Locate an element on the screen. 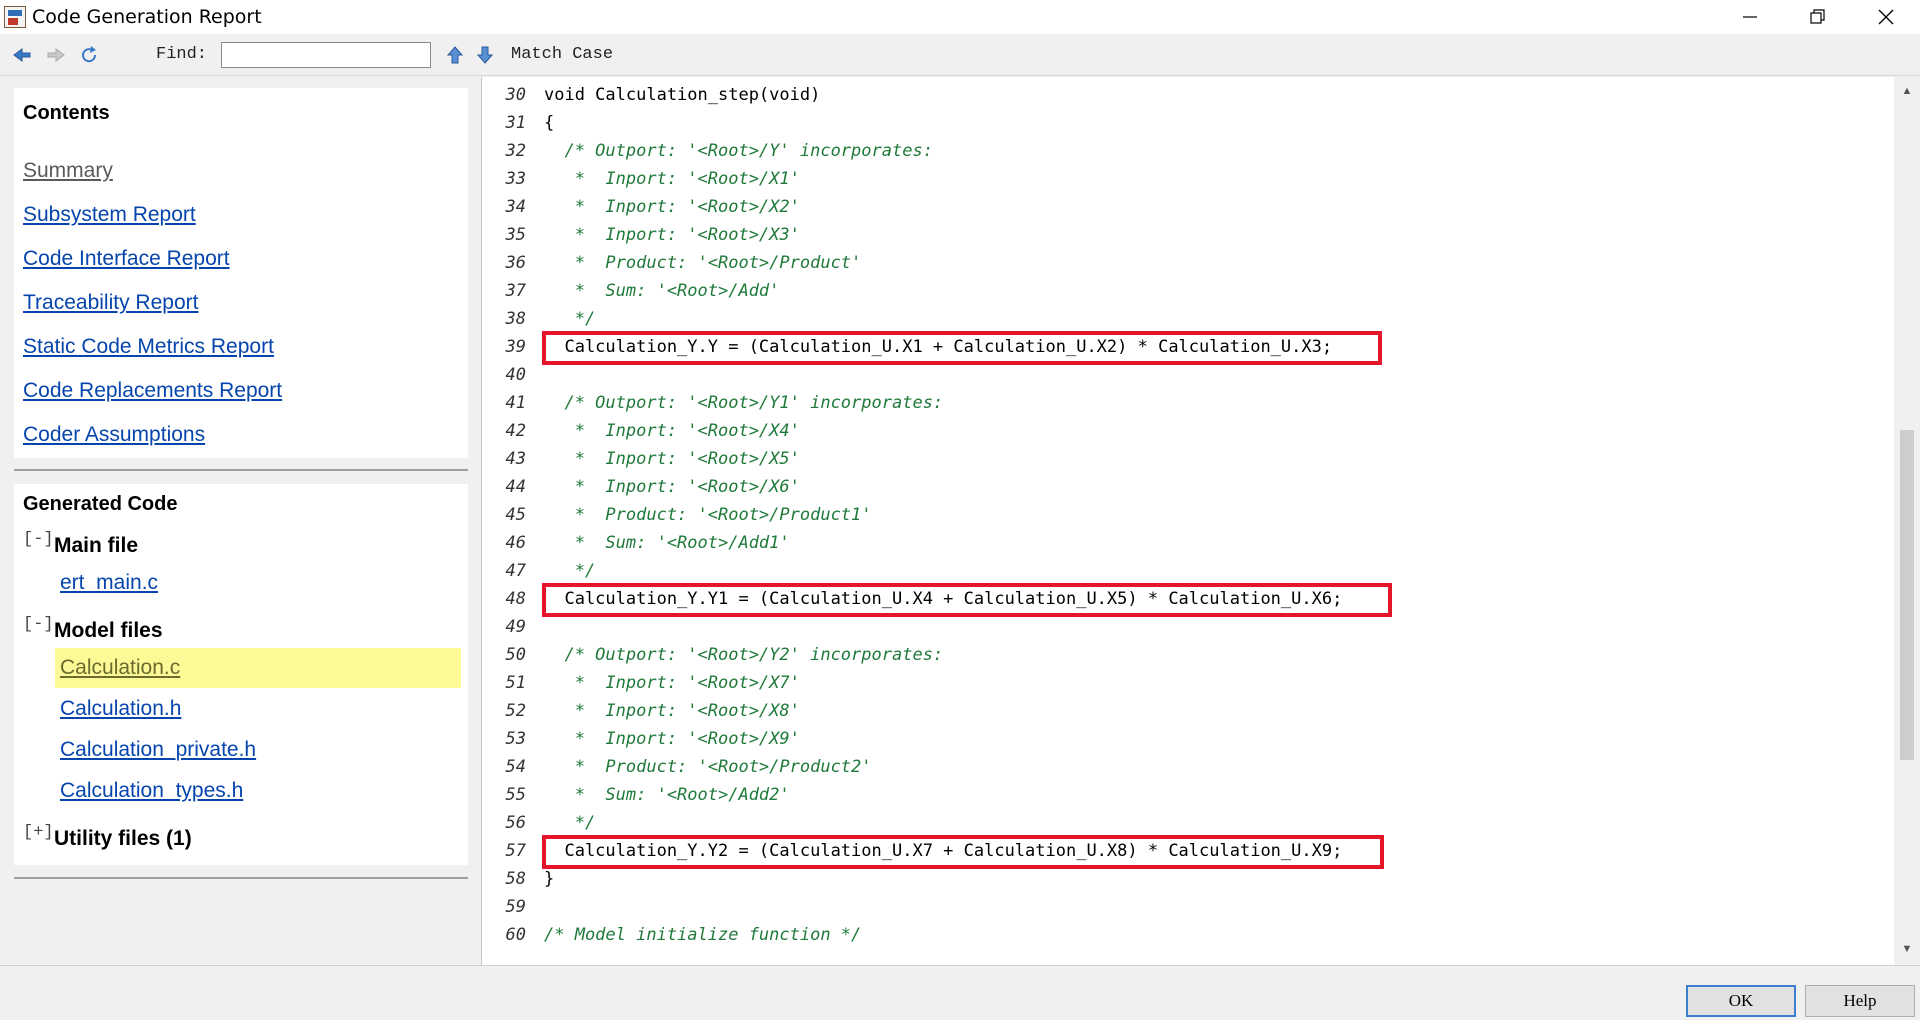  code-statement: void Calculation_step(void) is located at coordinates (682, 95).